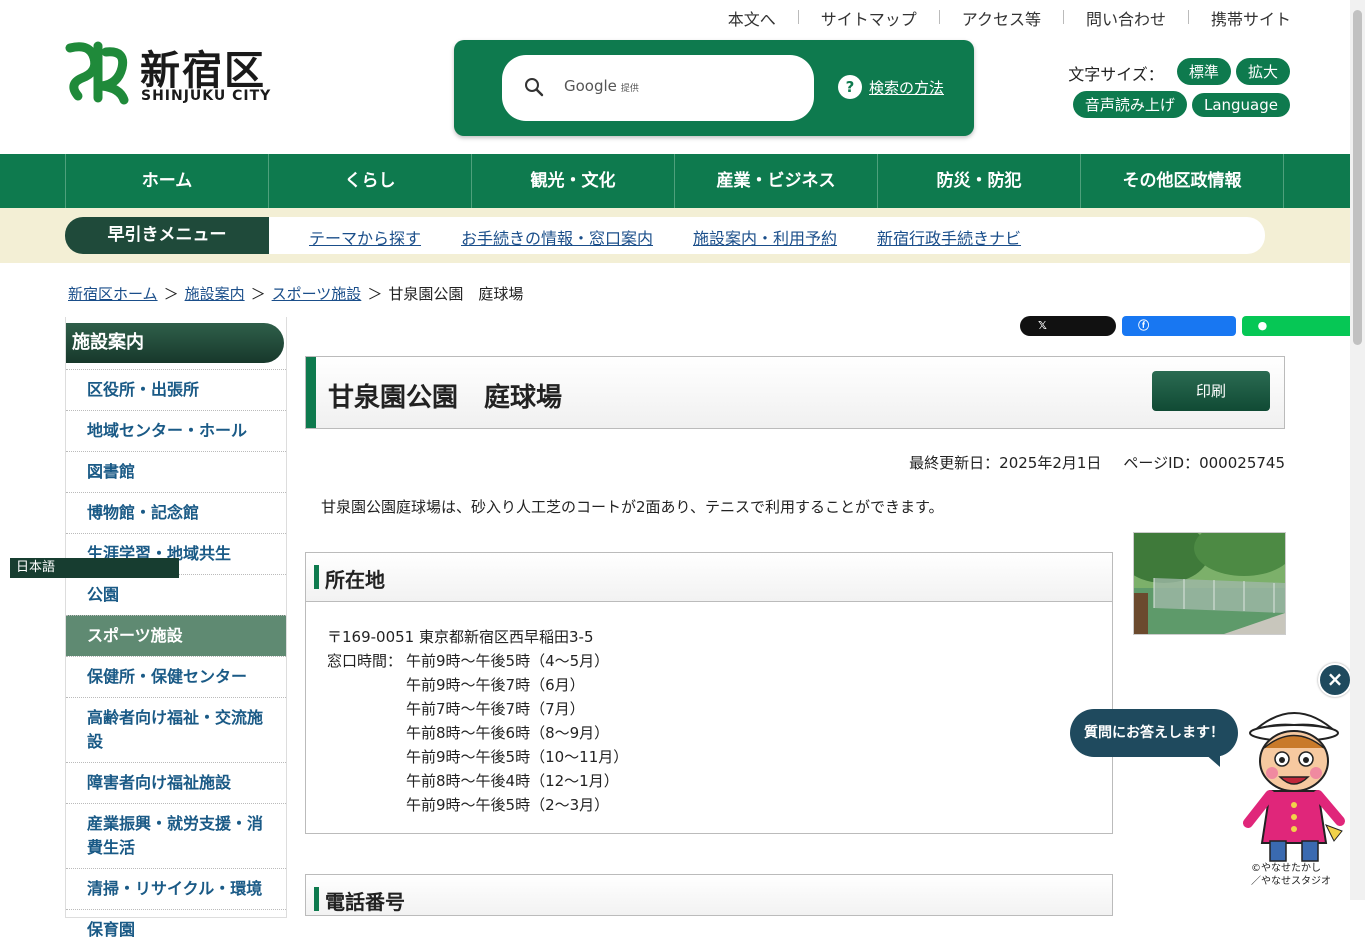 The image size is (1365, 950). I want to click on search-panel: Google 提供 ? 検索の方法, so click(714, 88).